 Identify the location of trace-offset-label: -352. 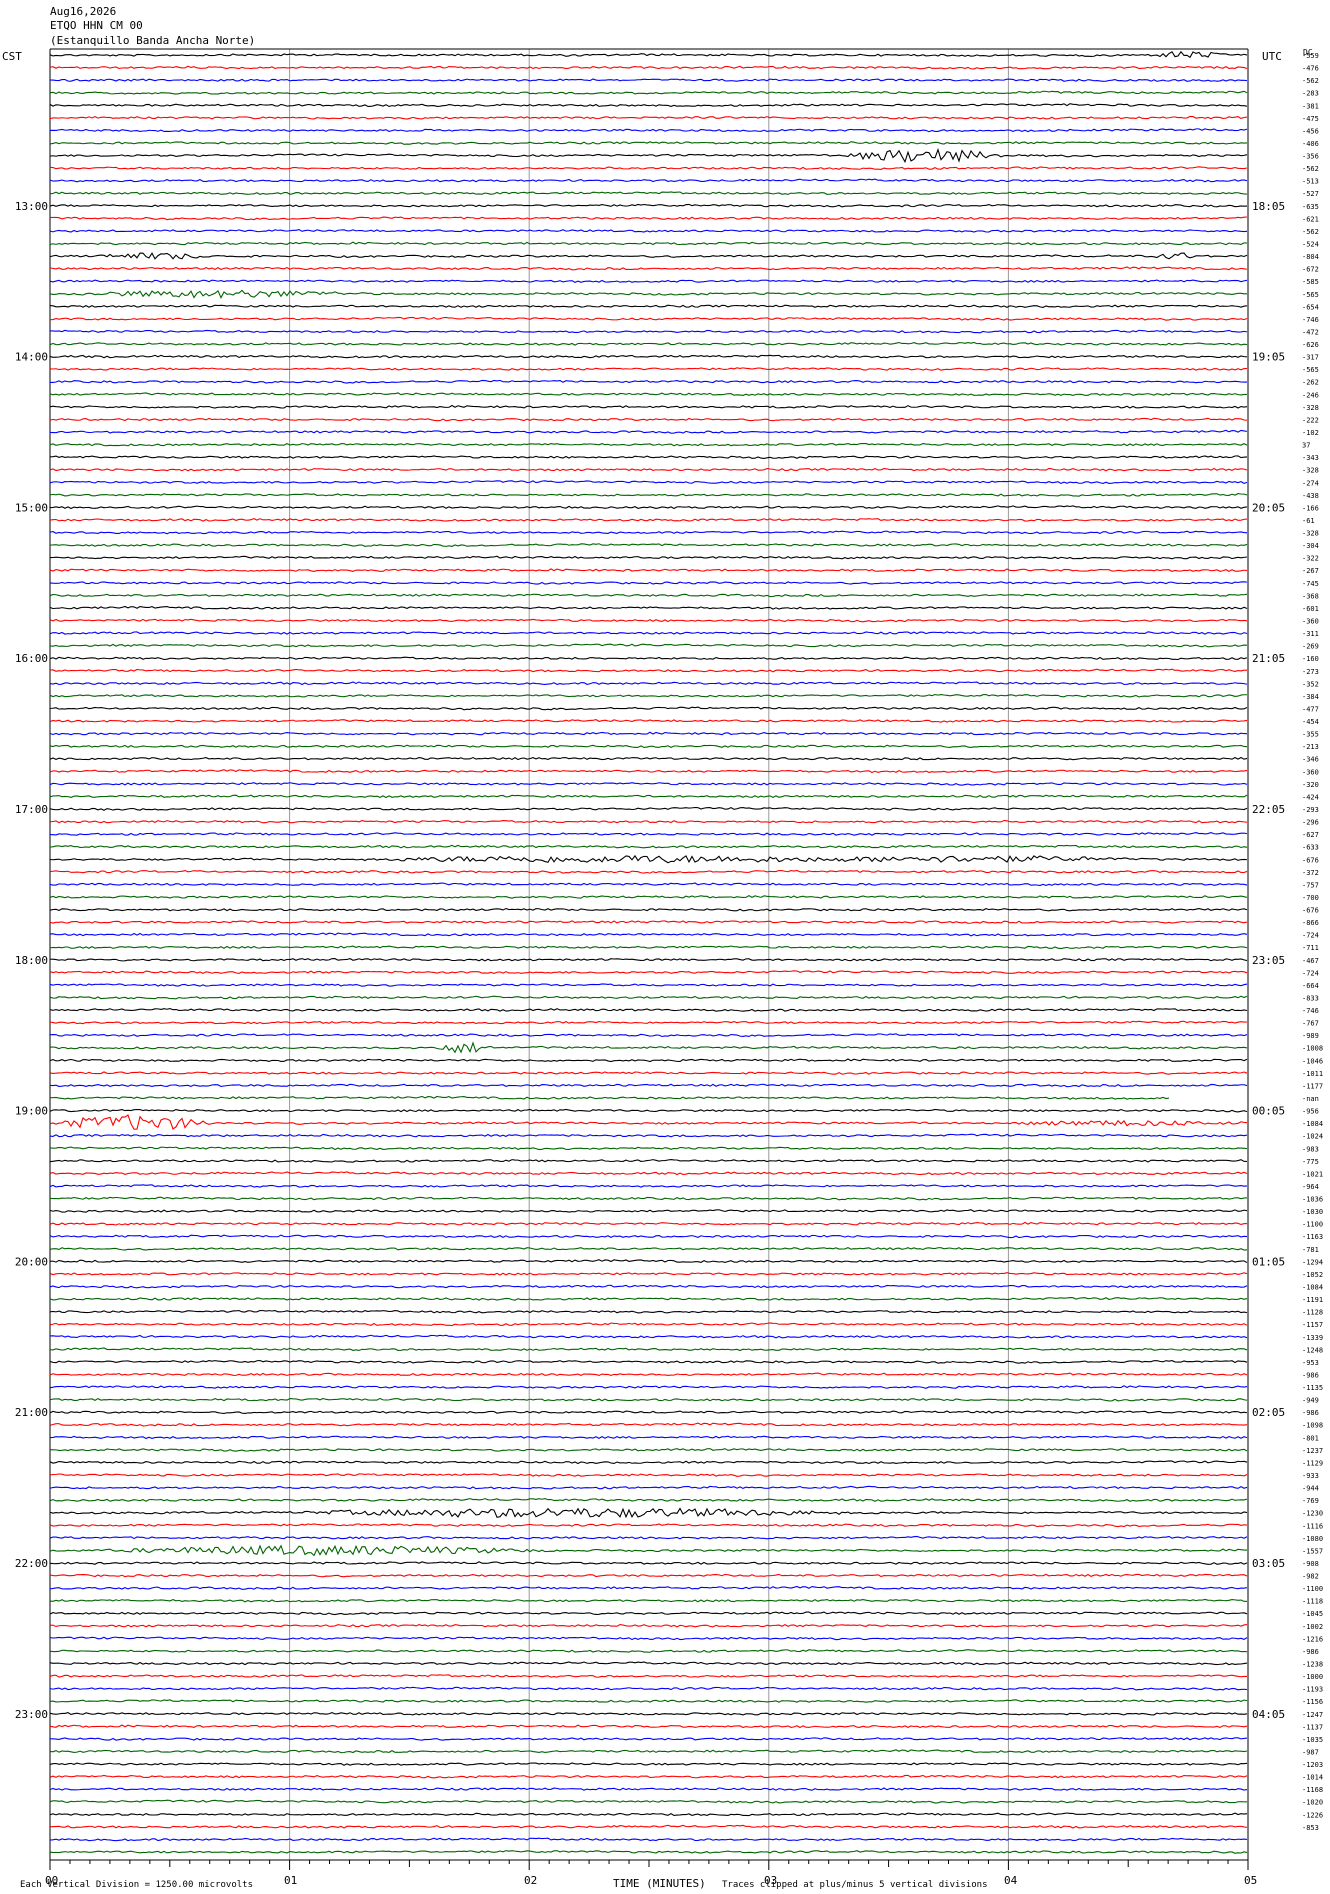
(1310, 684).